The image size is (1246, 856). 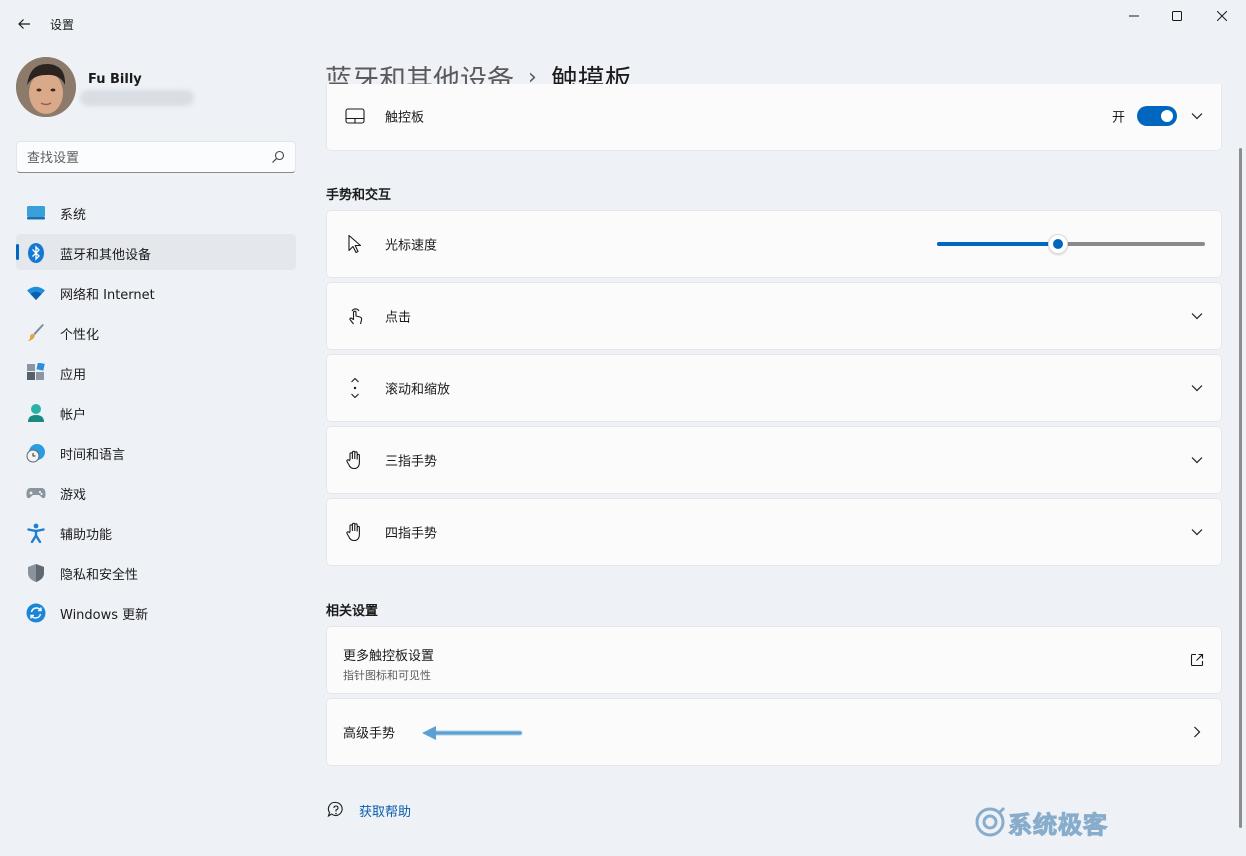 I want to click on watermark-logo-icon, so click(x=990, y=821).